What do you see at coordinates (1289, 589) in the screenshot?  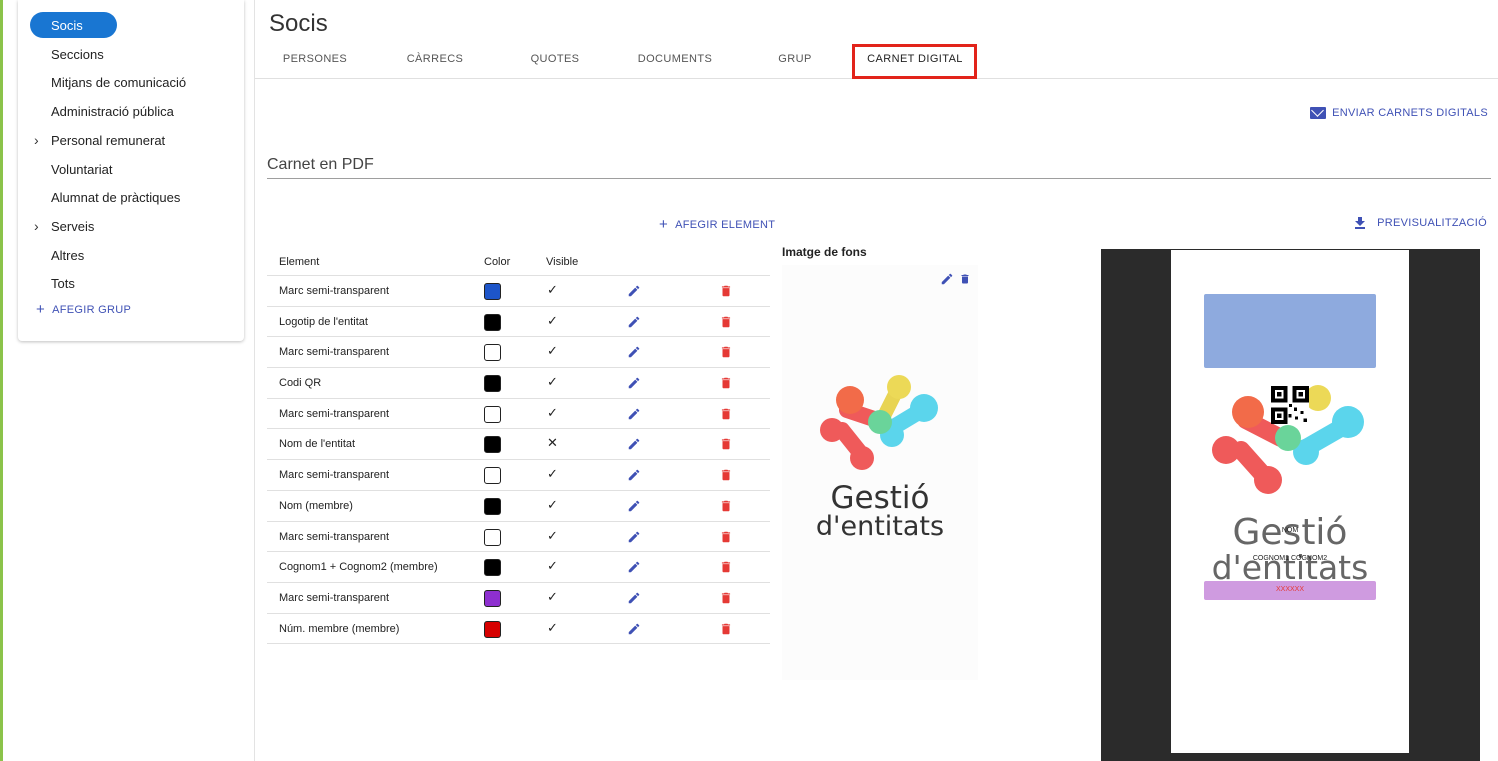 I see `preview-member-number: XXXXXX` at bounding box center [1289, 589].